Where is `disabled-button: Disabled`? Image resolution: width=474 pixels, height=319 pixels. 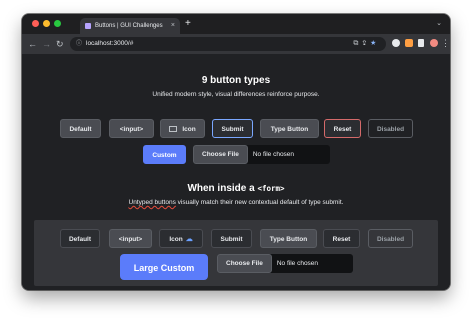 disabled-button: Disabled is located at coordinates (390, 128).